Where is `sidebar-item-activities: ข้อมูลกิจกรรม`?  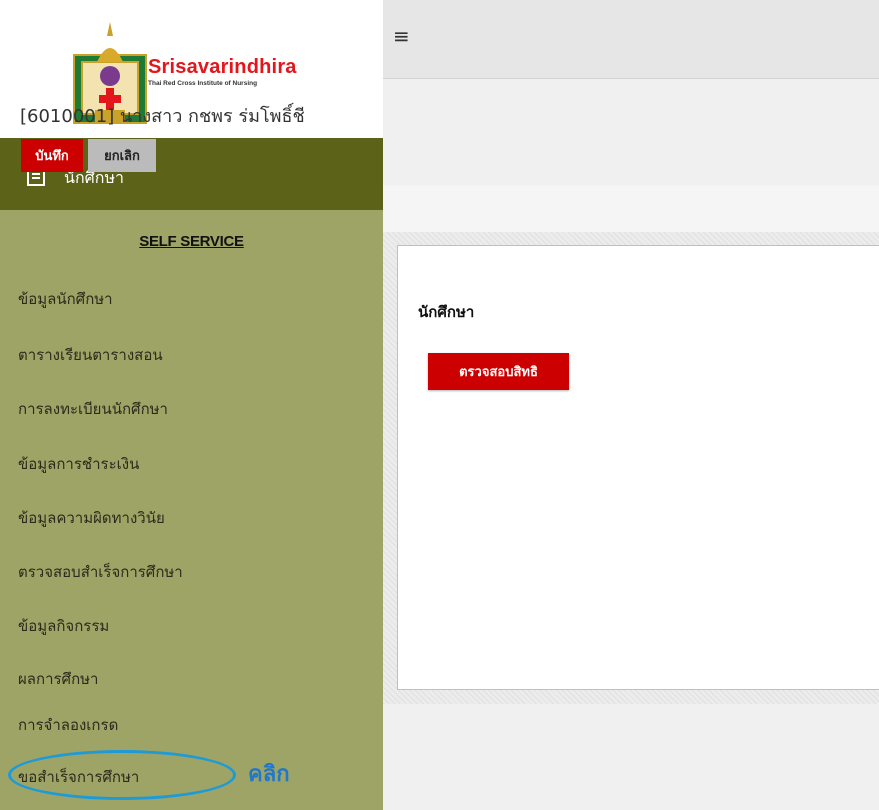 sidebar-item-activities: ข้อมูลกิจกรรม is located at coordinates (63, 626).